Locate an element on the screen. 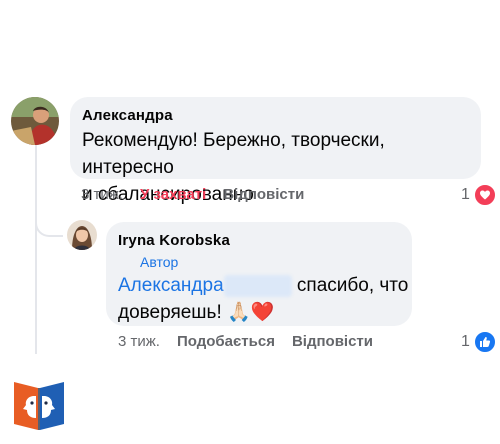 The height and width of the screenshot is (444, 500). reply-text: Александра спасибо, что доверяешь! 🙏🏻❤️ is located at coordinates (264, 299).